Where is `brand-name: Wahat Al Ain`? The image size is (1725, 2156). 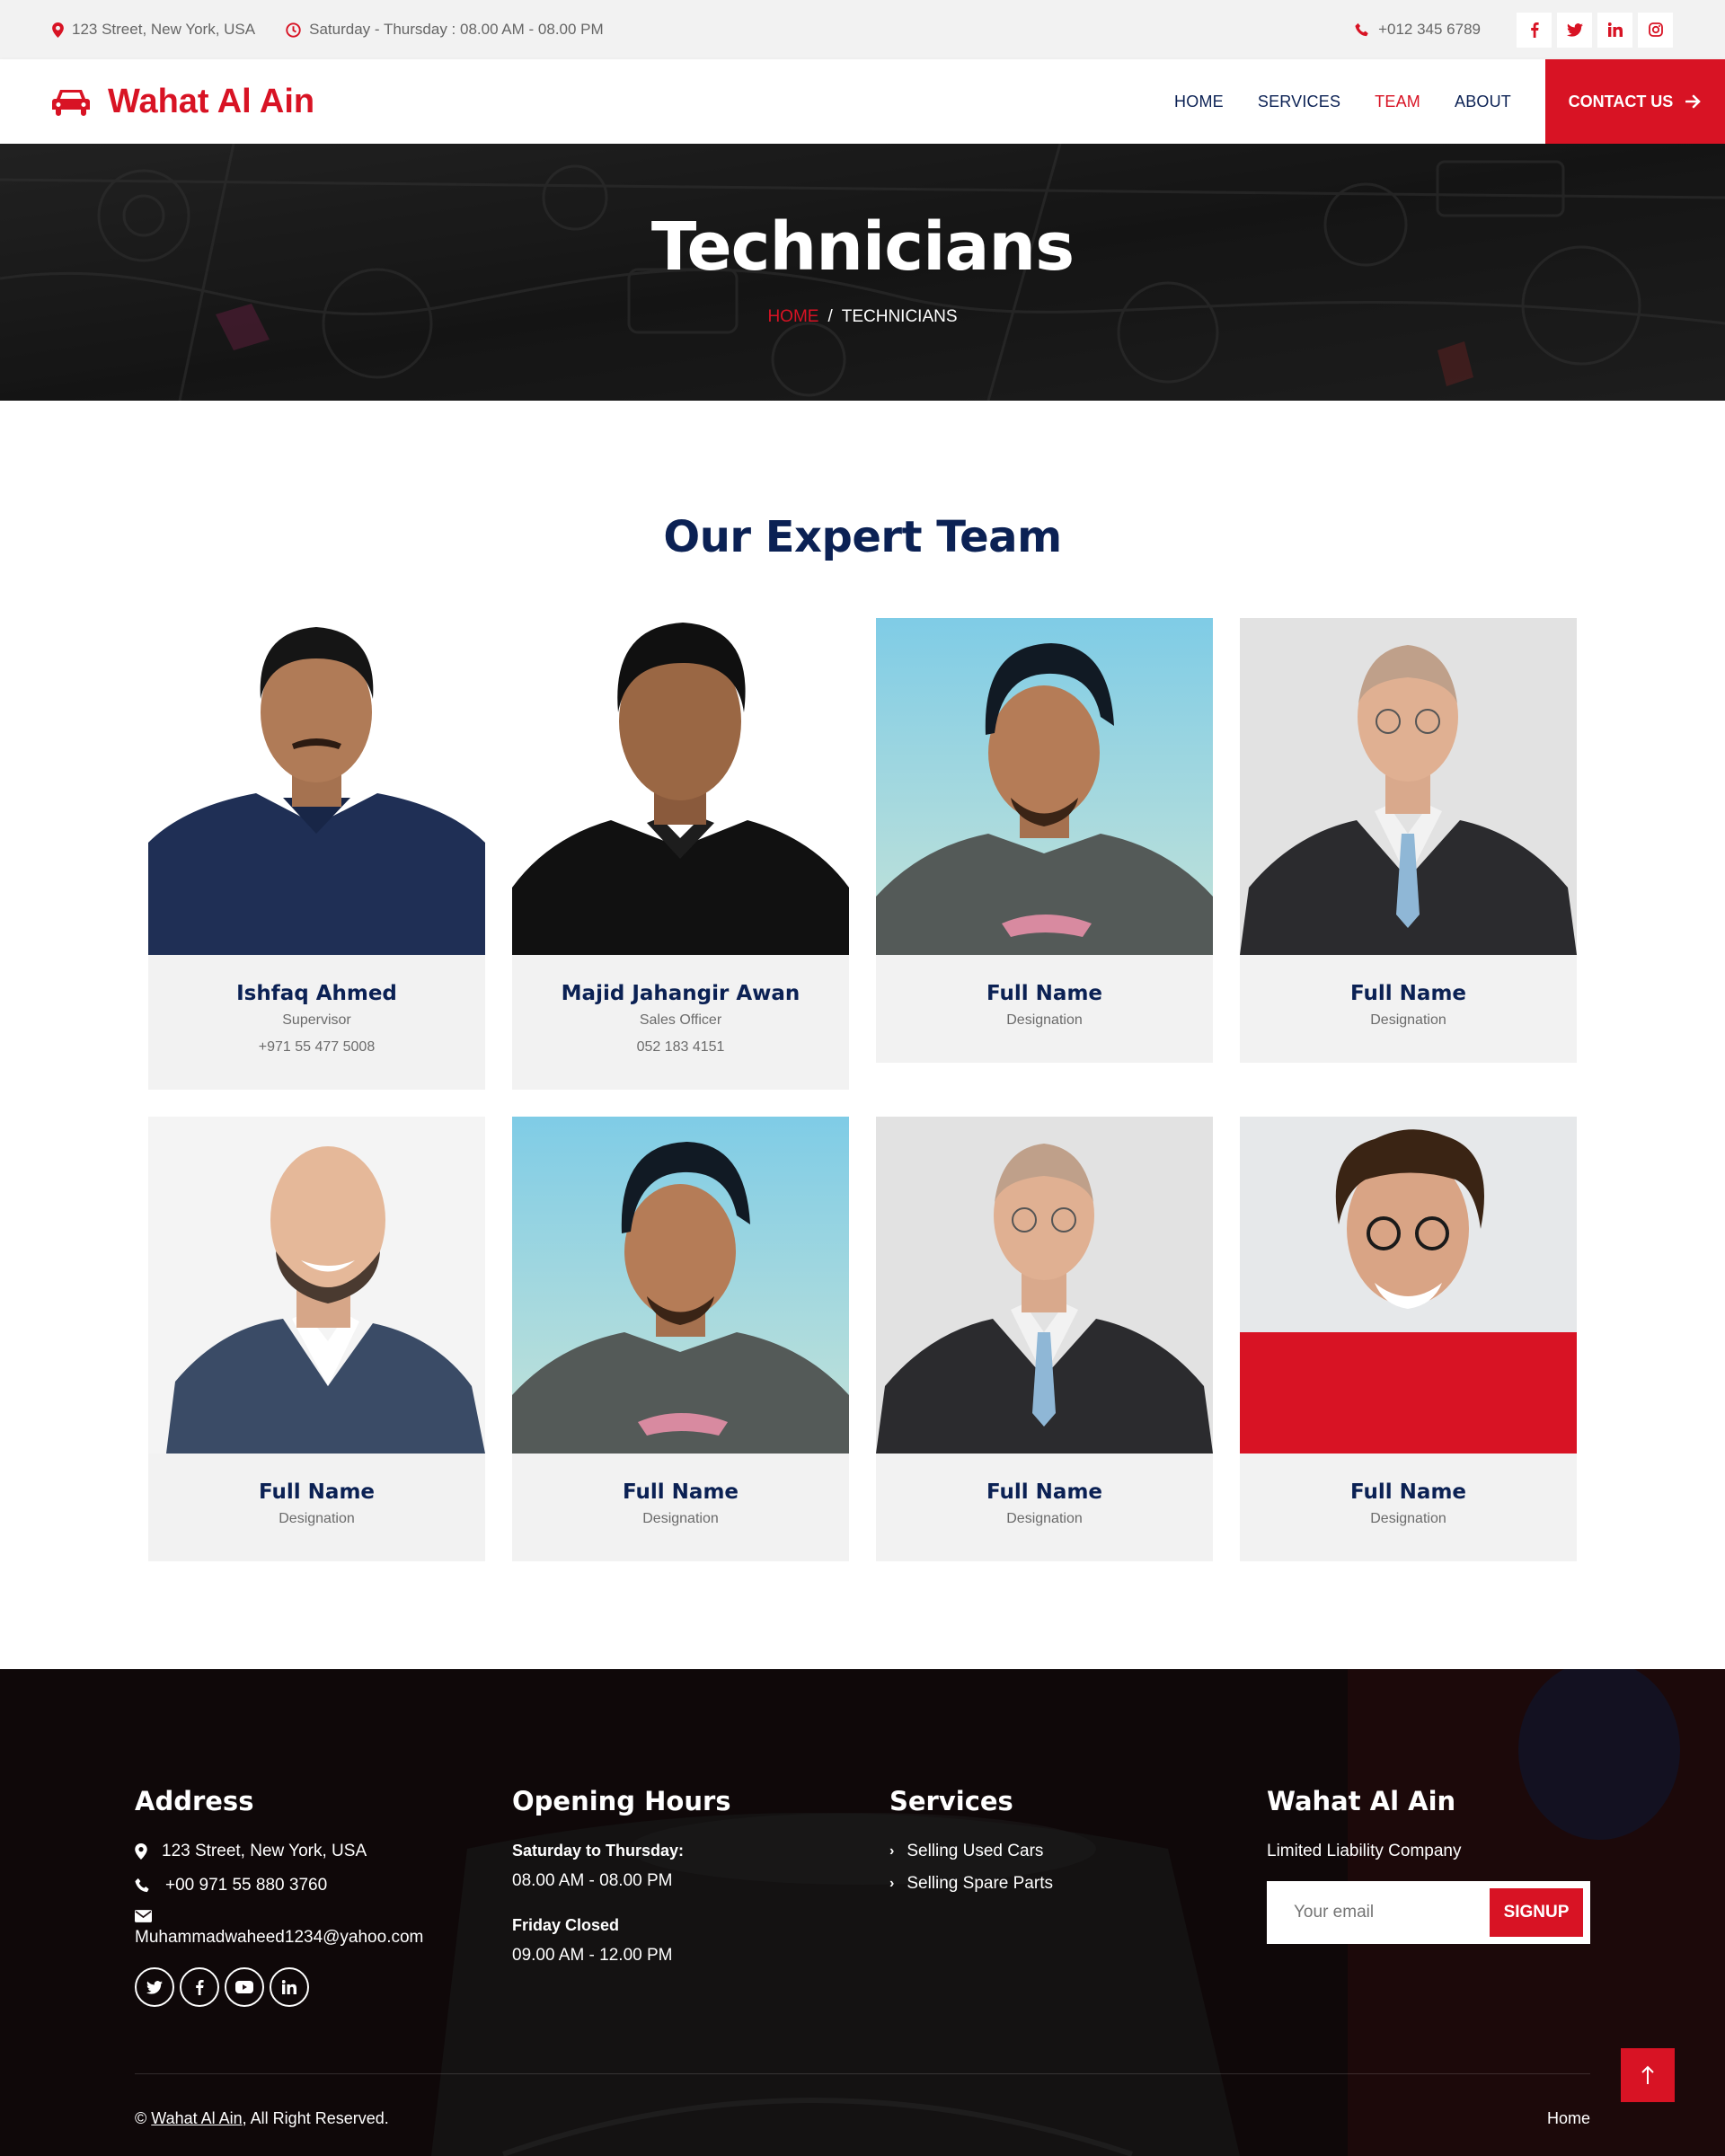
brand-name: Wahat Al Ain is located at coordinates (211, 101).